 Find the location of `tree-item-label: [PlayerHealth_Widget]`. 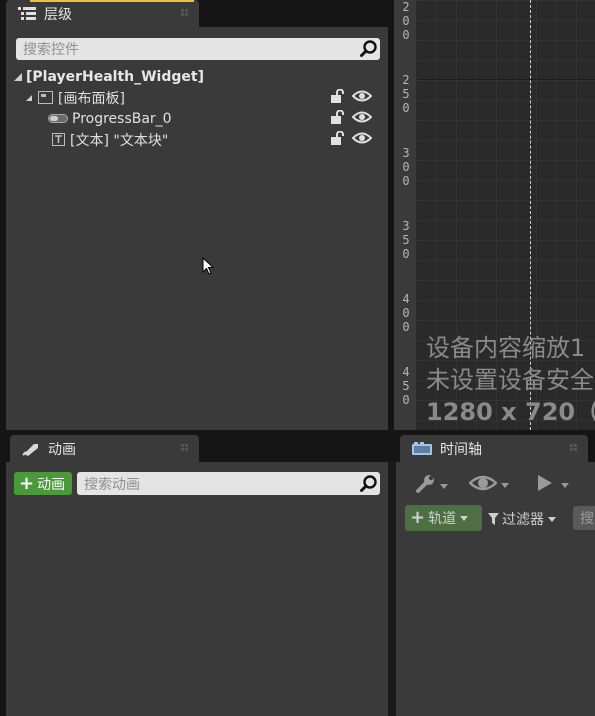

tree-item-label: [PlayerHealth_Widget] is located at coordinates (115, 76).